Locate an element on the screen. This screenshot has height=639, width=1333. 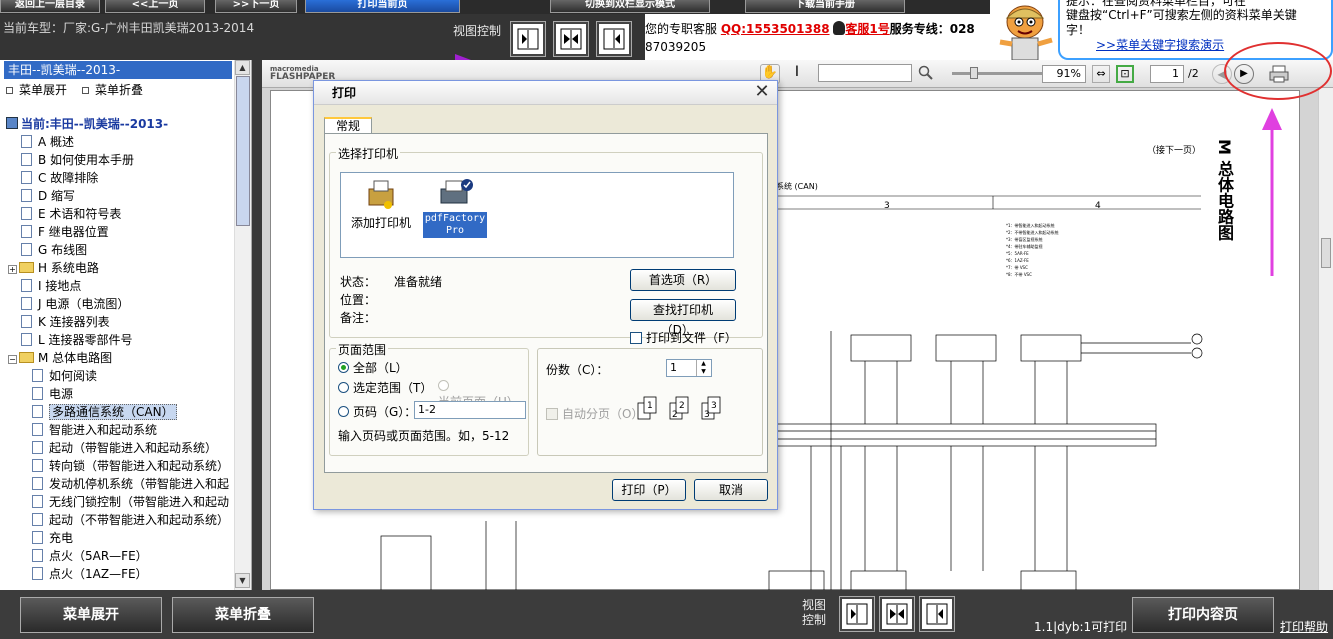
zoom-value: 91% is located at coordinates (1064, 74).